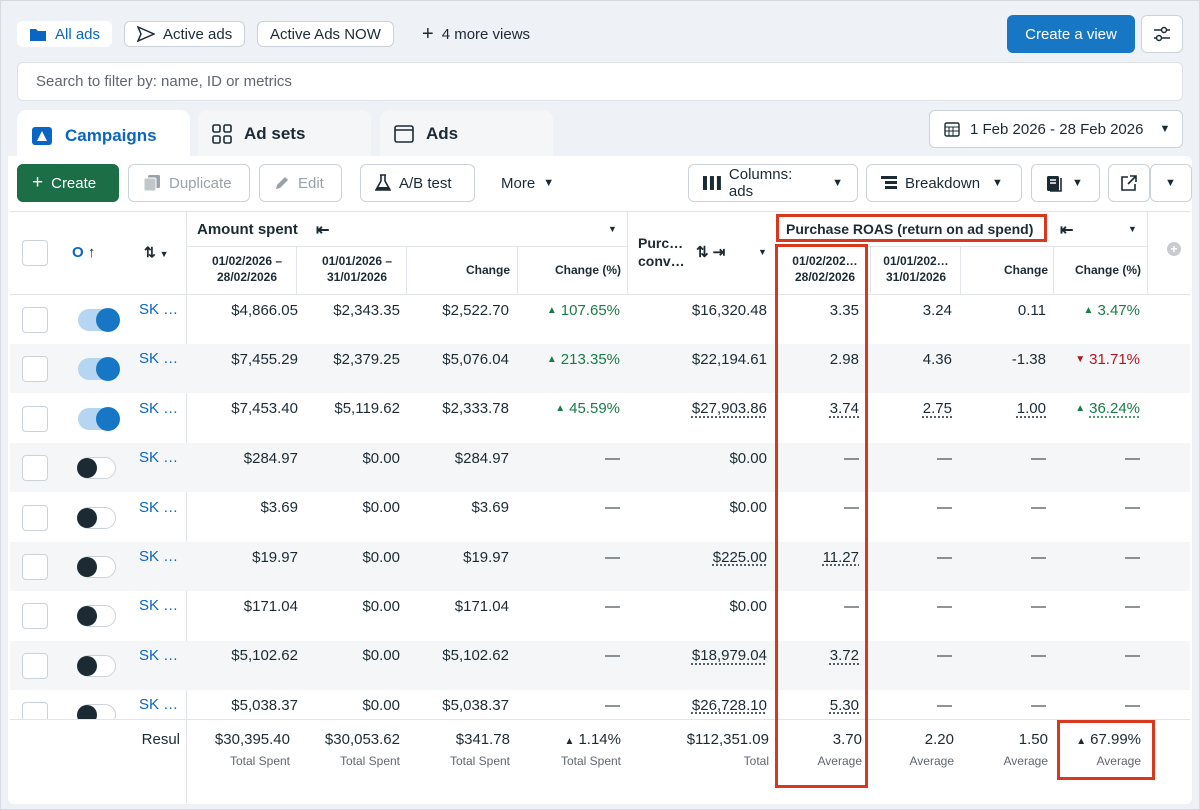  What do you see at coordinates (600, 517) in the screenshot?
I see `table-row: SK … $3.69 $0.00 $3.69— $0.00— — — —` at bounding box center [600, 517].